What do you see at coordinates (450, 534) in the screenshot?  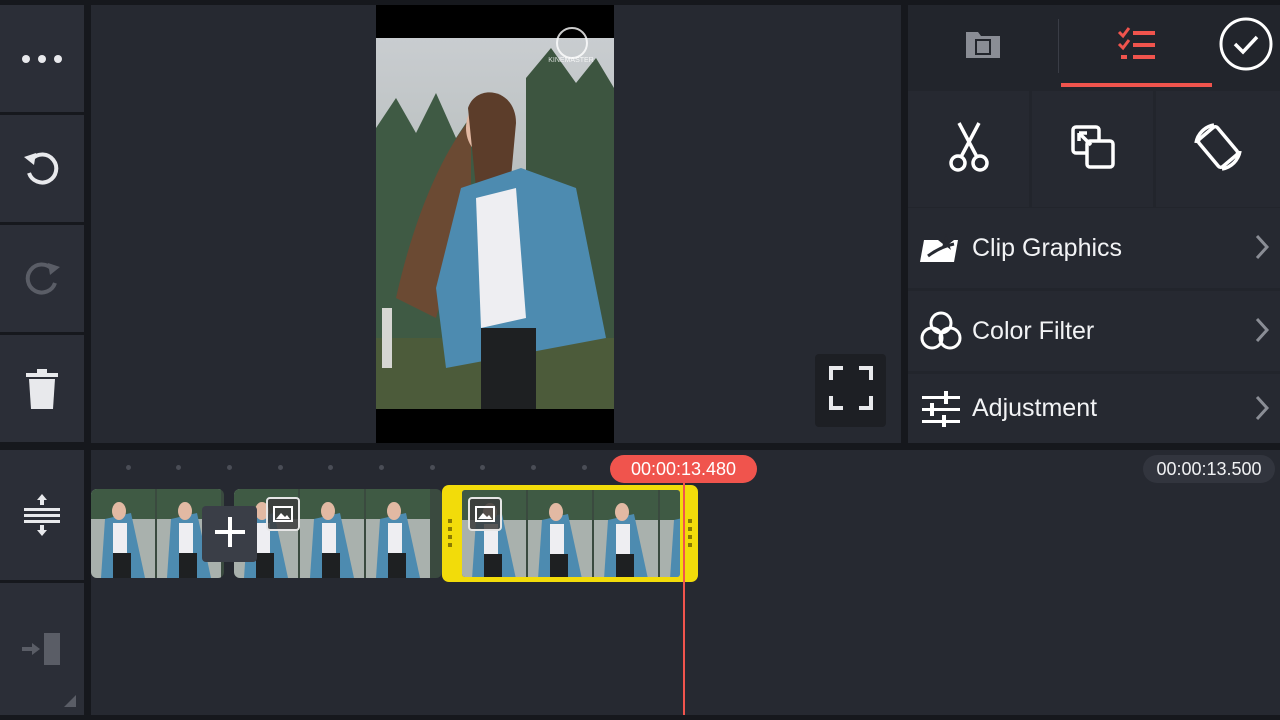 I see `trim-handle-left` at bounding box center [450, 534].